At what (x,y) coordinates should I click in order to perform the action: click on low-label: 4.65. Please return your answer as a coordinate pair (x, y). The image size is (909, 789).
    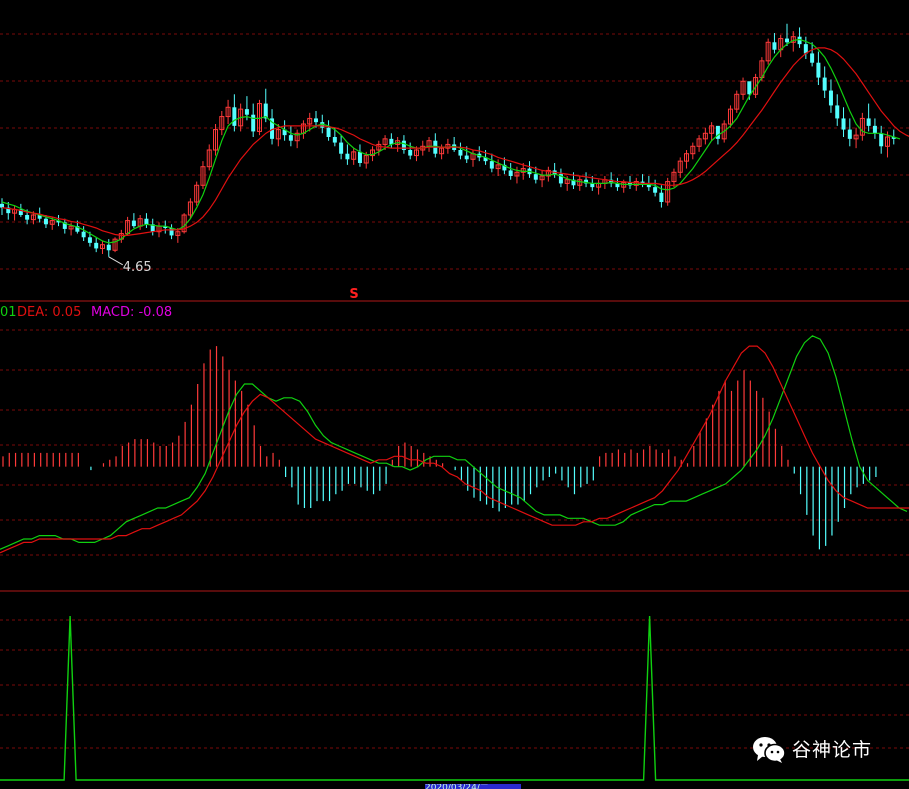
    Looking at the image, I should click on (137, 267).